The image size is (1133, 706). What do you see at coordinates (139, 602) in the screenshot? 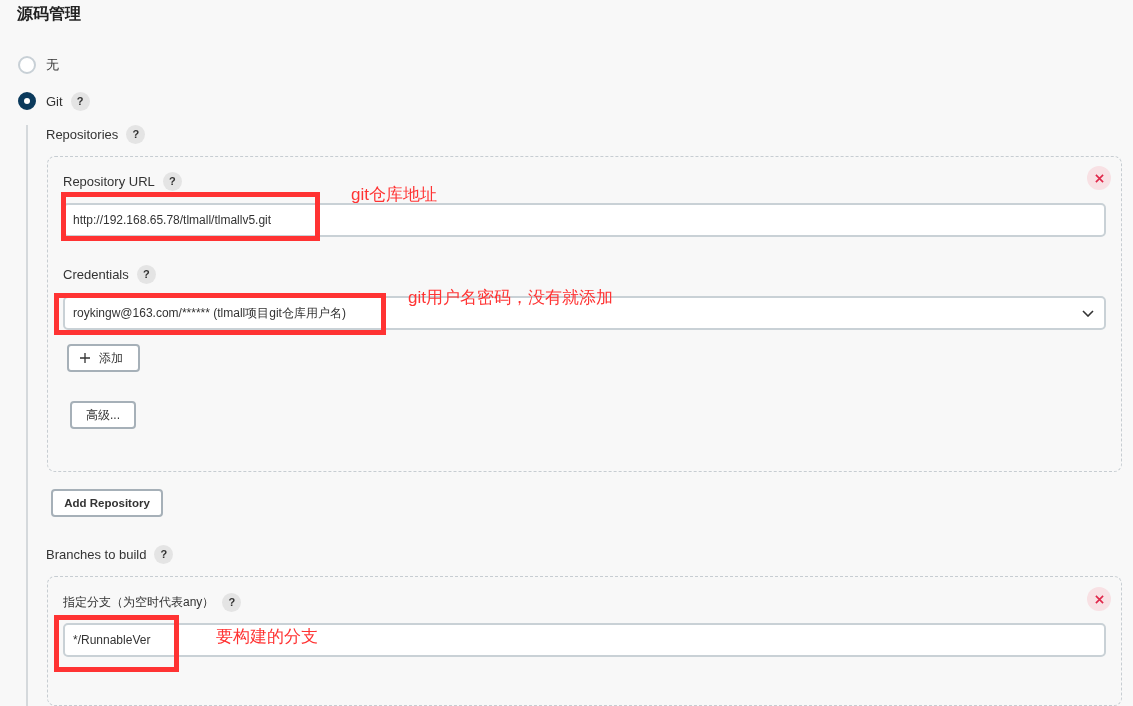
I see `field-label: 指定分支（为空时代表any）` at bounding box center [139, 602].